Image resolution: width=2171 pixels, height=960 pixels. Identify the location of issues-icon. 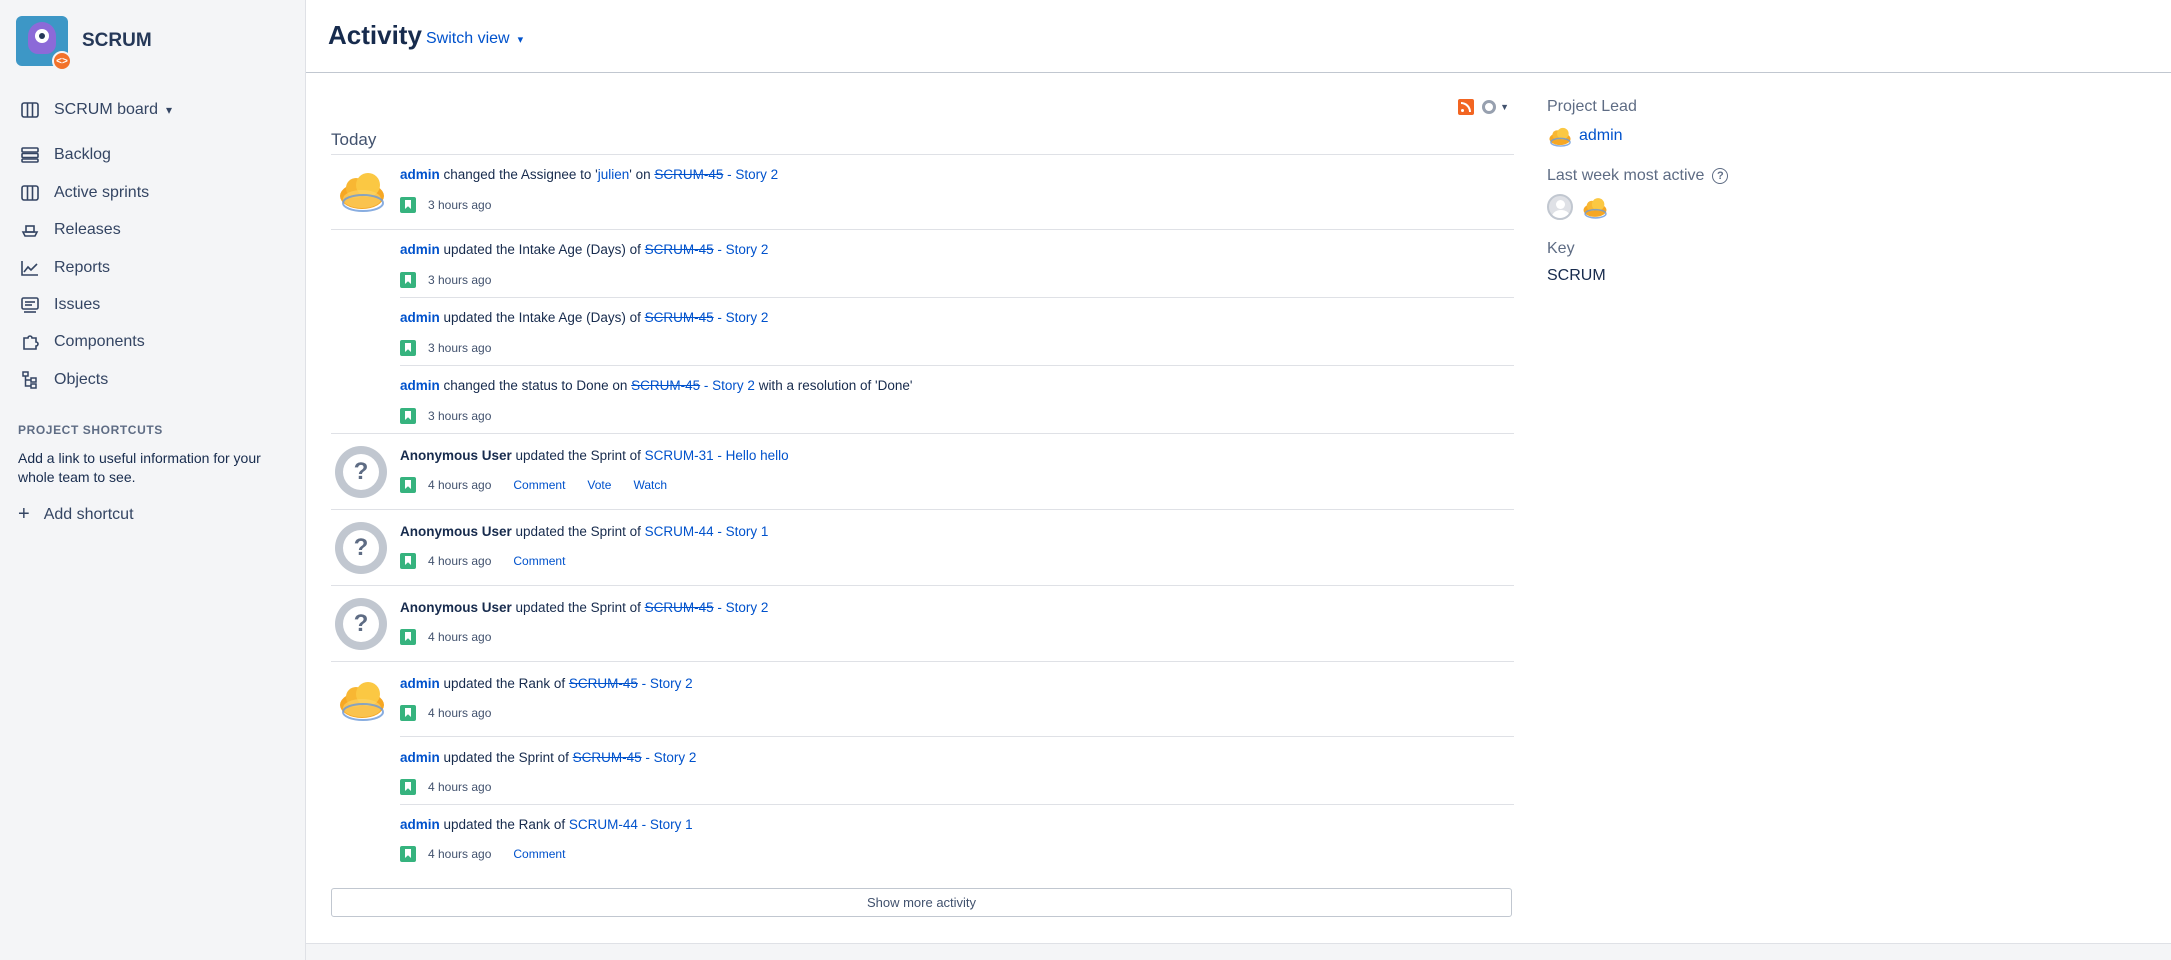
(30, 305).